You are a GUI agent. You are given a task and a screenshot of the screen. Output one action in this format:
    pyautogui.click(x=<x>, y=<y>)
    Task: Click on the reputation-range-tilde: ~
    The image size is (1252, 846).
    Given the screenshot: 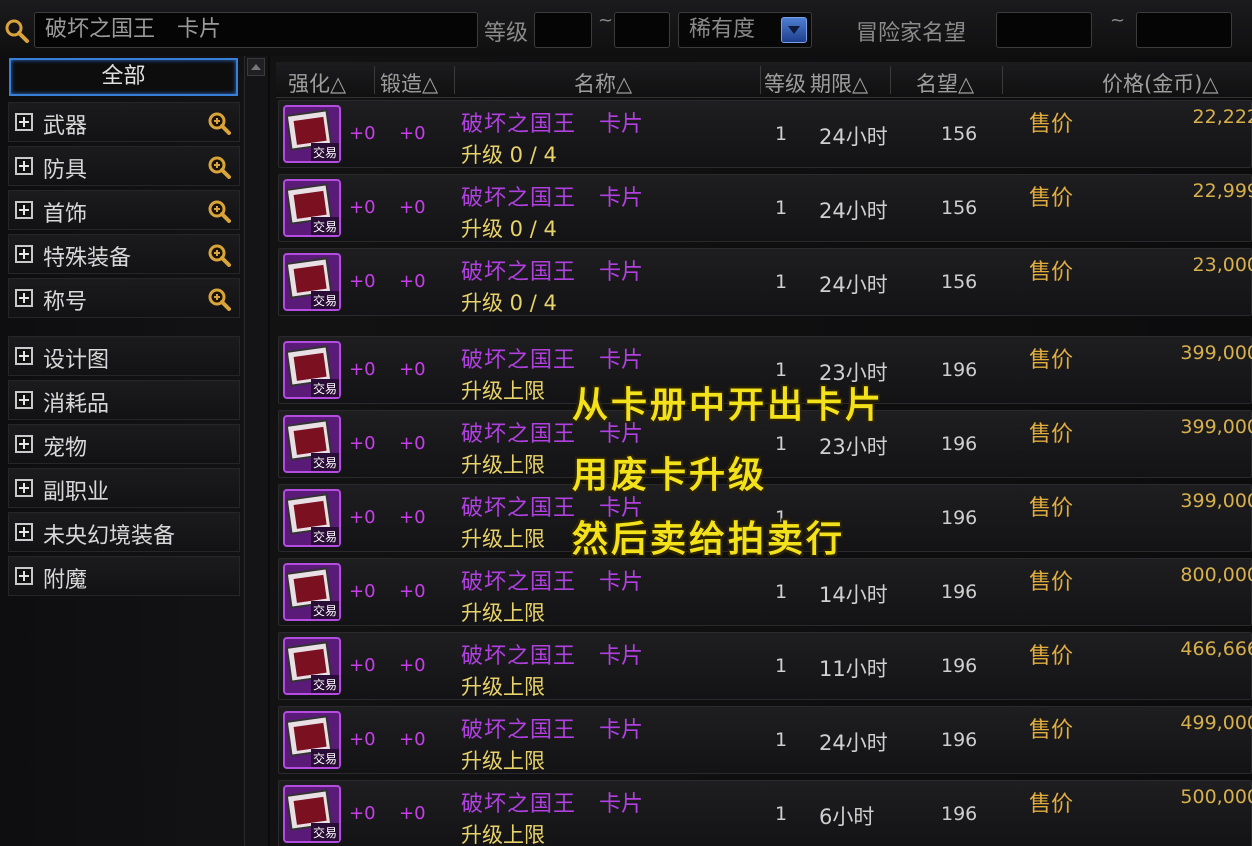 What is the action you would take?
    pyautogui.click(x=1118, y=20)
    